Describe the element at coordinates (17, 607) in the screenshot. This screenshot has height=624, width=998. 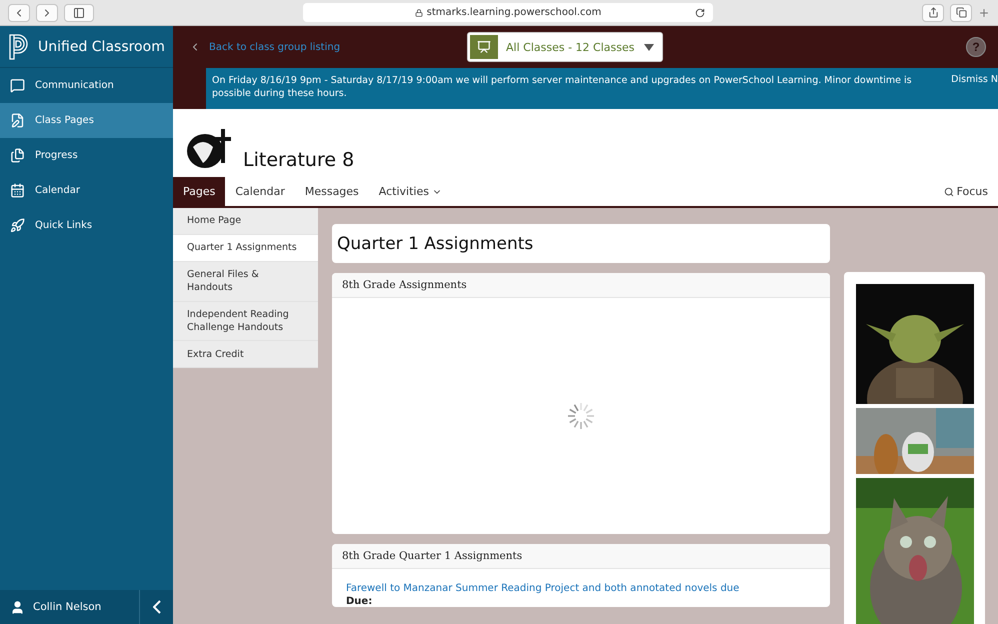
I see `user-icon` at that location.